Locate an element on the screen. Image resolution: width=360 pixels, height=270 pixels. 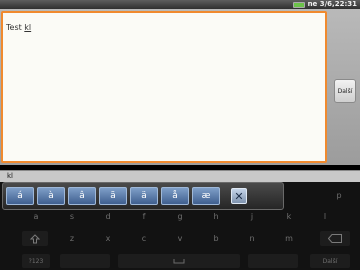
key-row4-right is located at coordinates (273, 261).